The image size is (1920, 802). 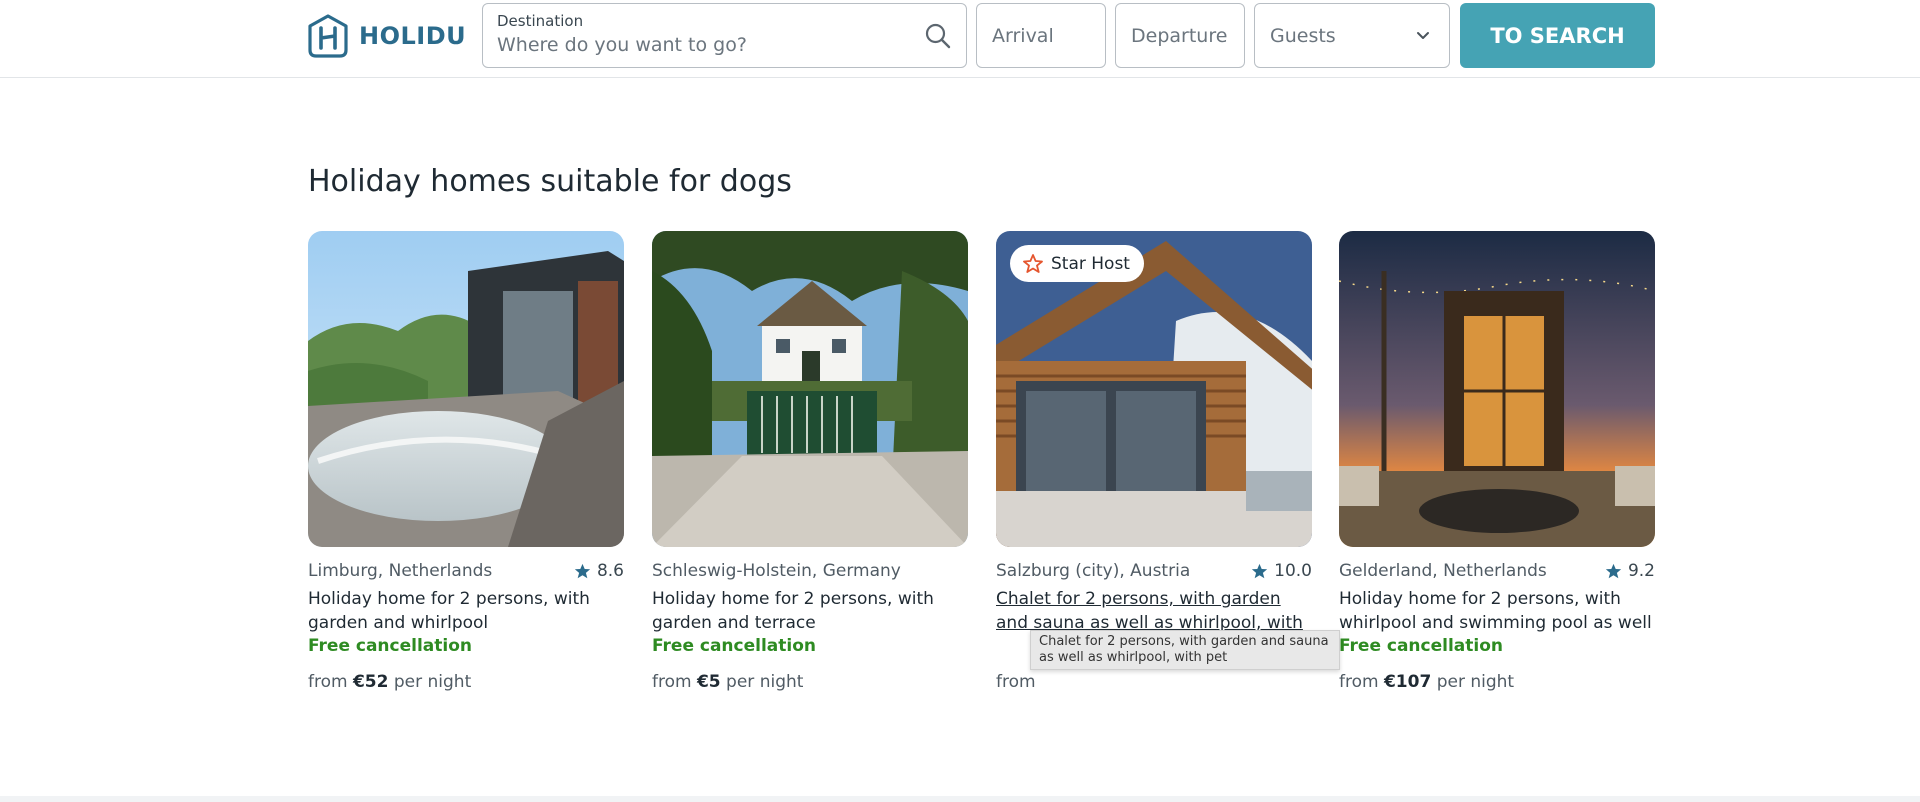 What do you see at coordinates (550, 181) in the screenshot?
I see `section-title: Holiday homes suitable for dogs` at bounding box center [550, 181].